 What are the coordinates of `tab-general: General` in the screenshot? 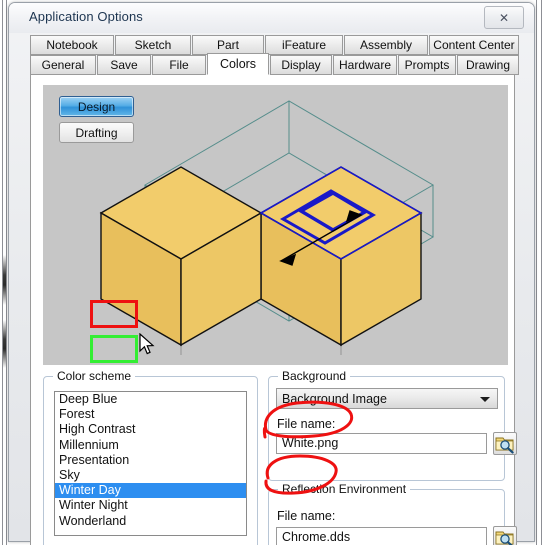 It's located at (63, 65).